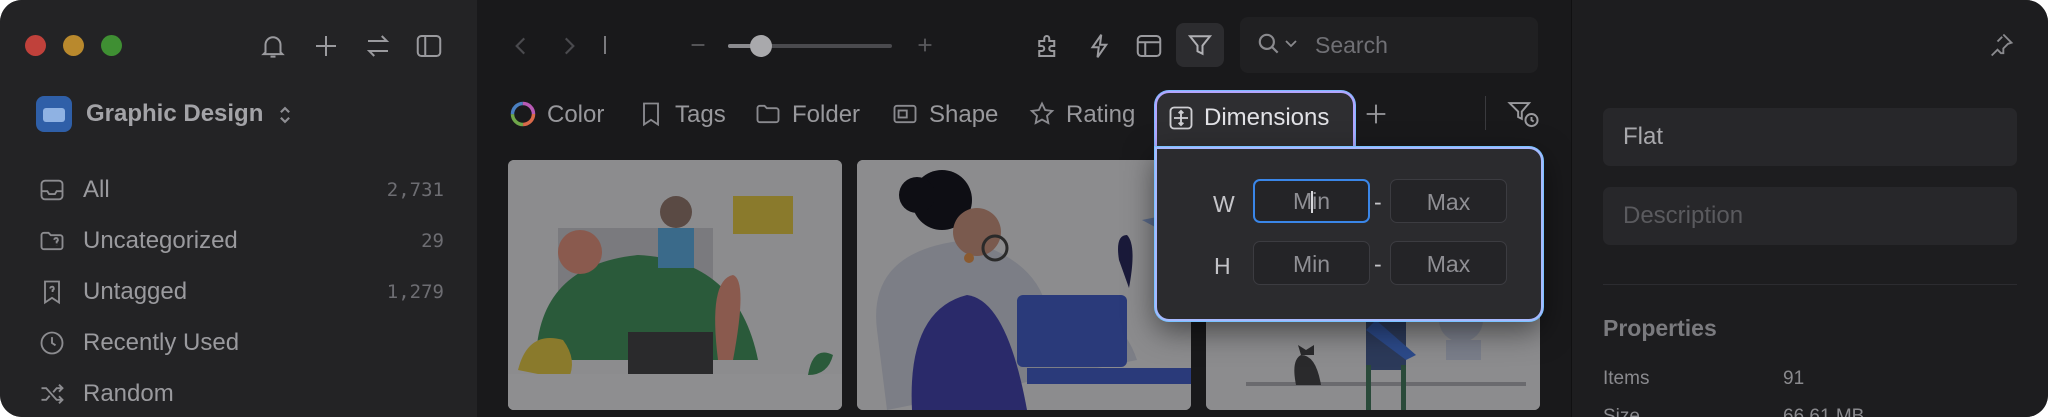  What do you see at coordinates (1222, 266) in the screenshot?
I see `height-label: H` at bounding box center [1222, 266].